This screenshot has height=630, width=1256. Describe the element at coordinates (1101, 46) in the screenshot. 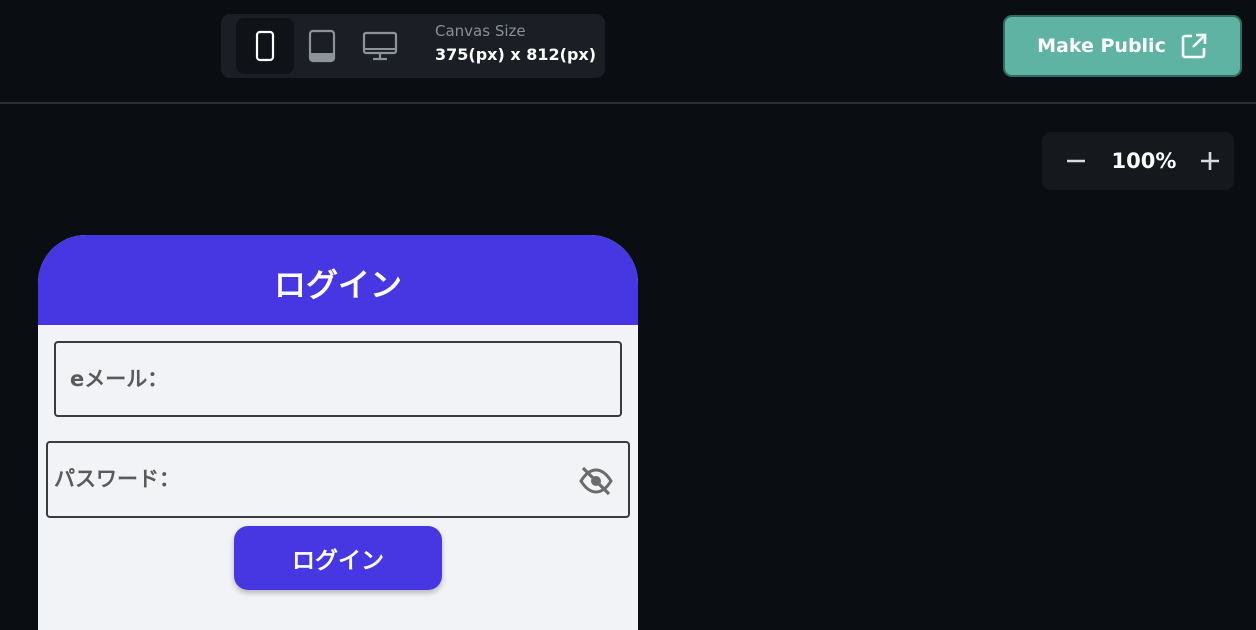

I see `make-public-label: Make Public` at that location.